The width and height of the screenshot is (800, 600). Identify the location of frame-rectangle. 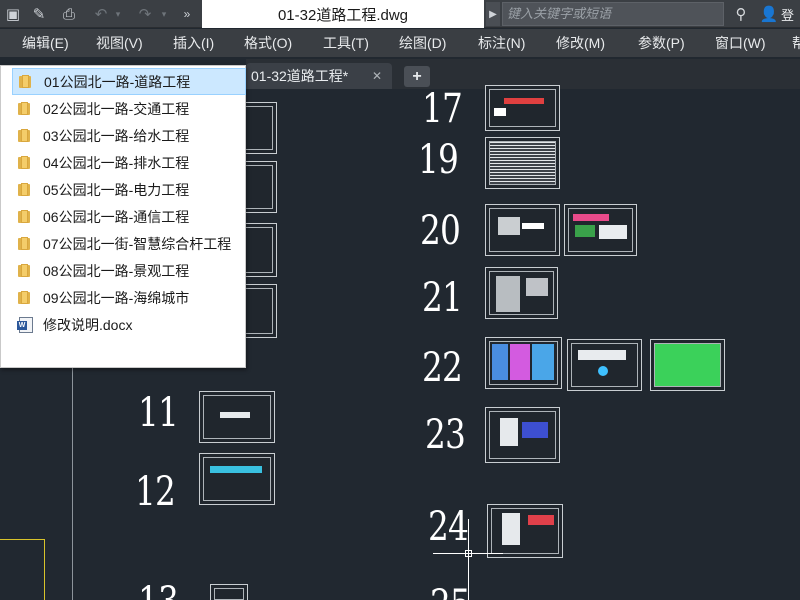
(22, 569).